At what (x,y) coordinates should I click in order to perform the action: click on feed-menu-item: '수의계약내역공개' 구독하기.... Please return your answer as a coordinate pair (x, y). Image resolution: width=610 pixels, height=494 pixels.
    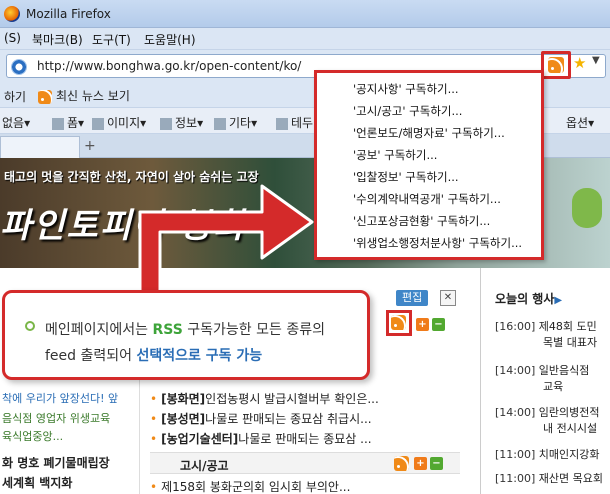
    Looking at the image, I should click on (427, 199).